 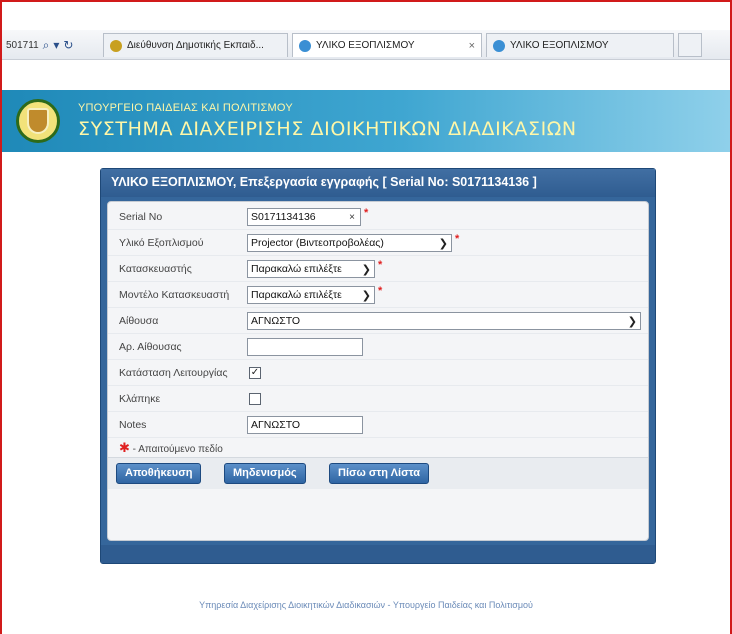 What do you see at coordinates (174, 295) in the screenshot?
I see `model-label: Μοντέλο Κατασκευαστή` at bounding box center [174, 295].